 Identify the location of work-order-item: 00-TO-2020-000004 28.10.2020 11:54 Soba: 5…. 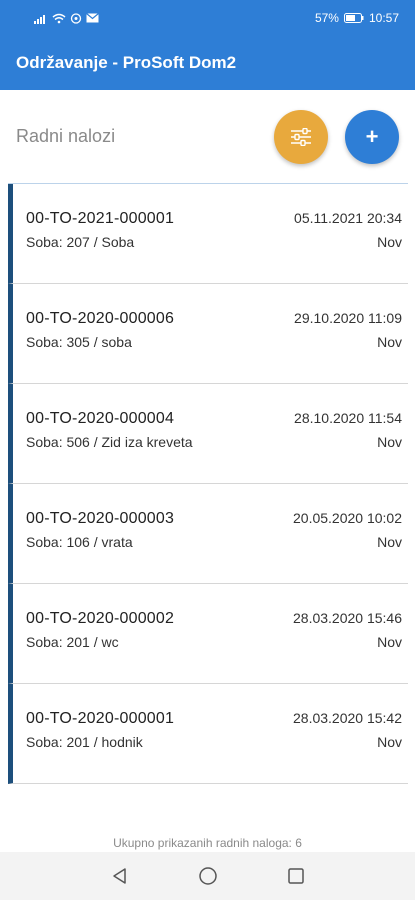
(208, 434).